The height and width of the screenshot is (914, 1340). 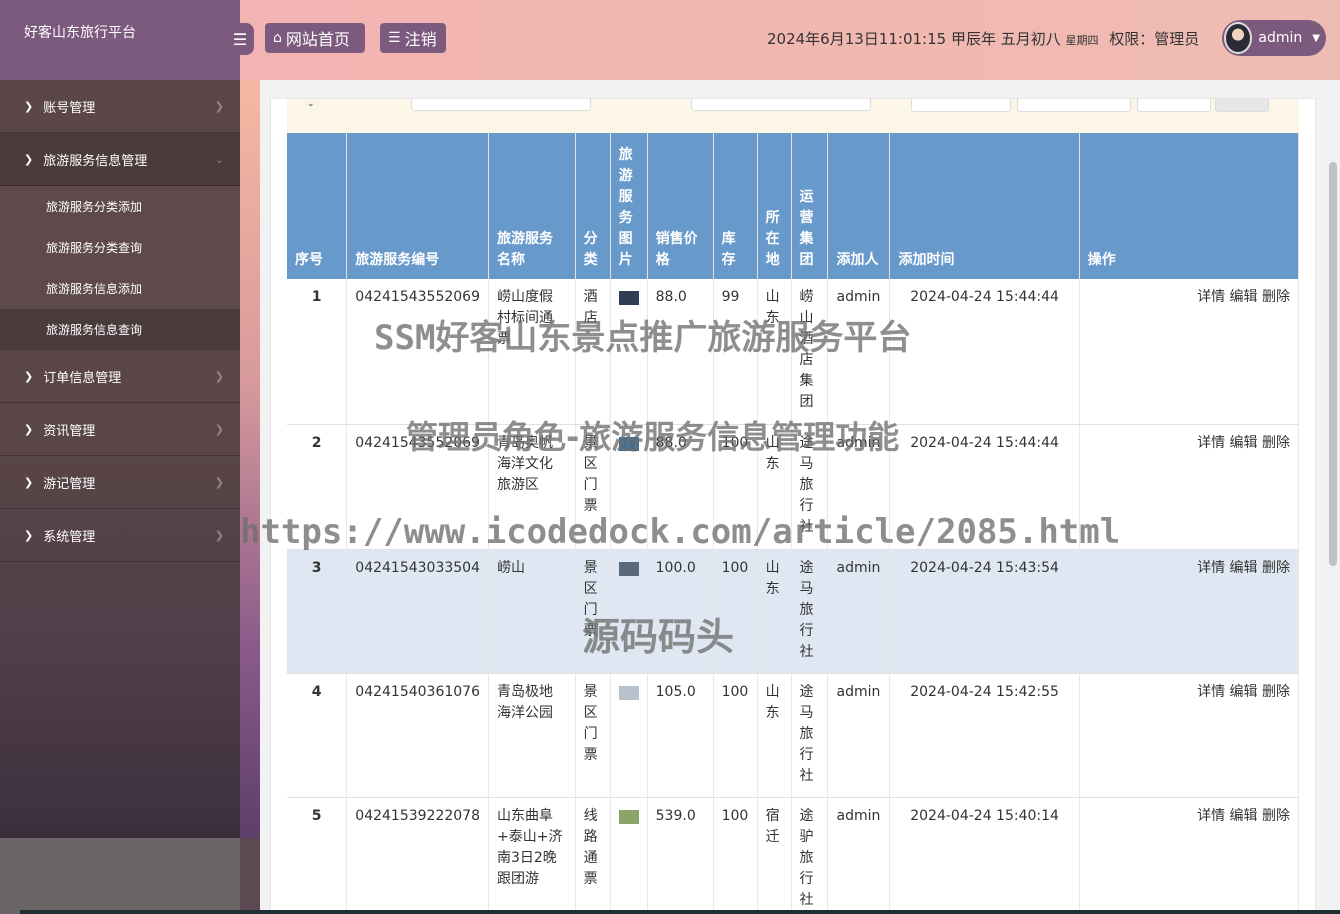 What do you see at coordinates (417, 352) in the screenshot?
I see `cell-code: 04241543552069` at bounding box center [417, 352].